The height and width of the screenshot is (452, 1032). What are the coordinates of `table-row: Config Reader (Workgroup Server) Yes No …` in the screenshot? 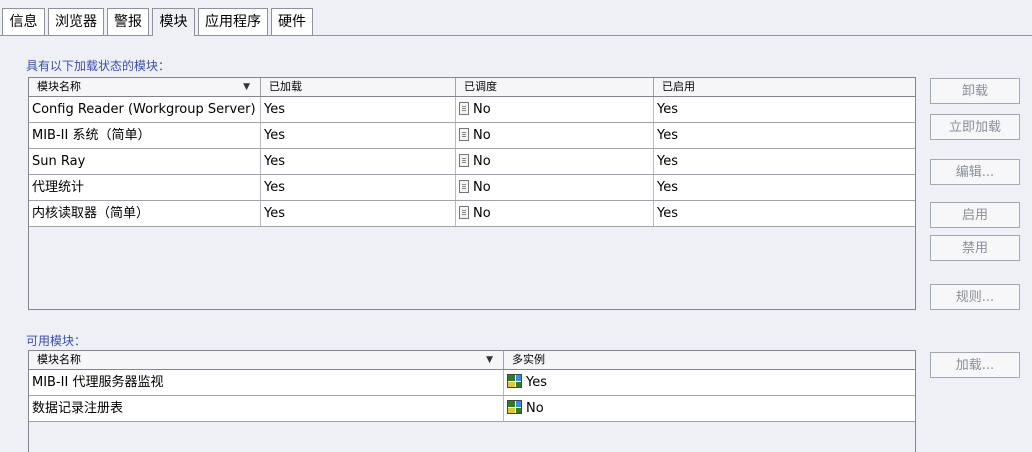 It's located at (472, 110).